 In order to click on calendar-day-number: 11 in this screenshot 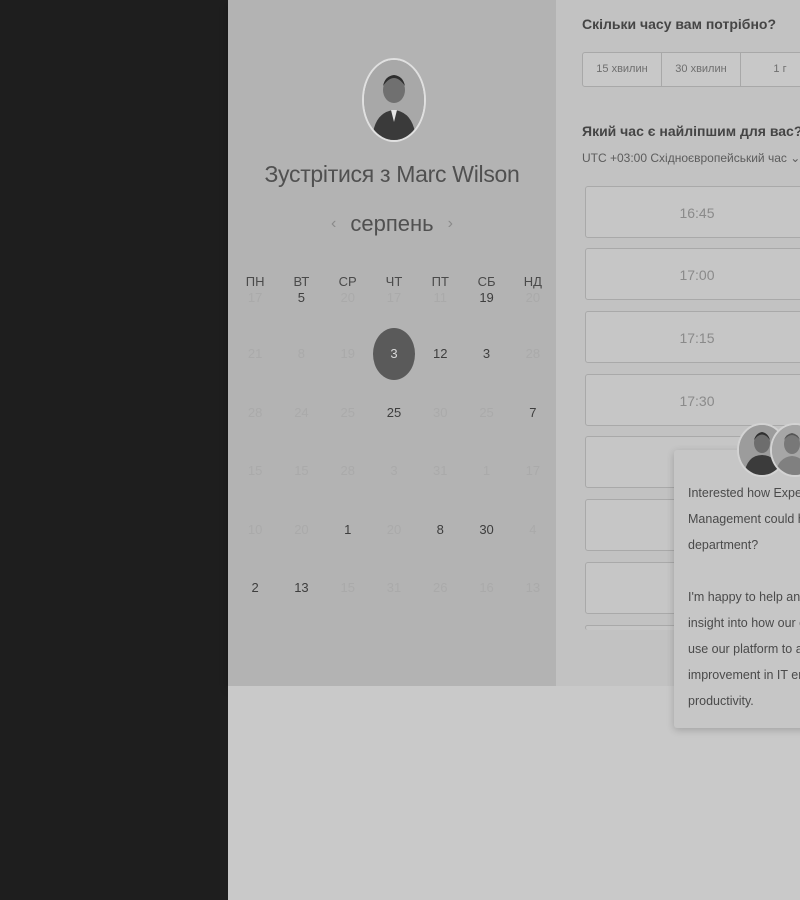, I will do `click(440, 297)`.